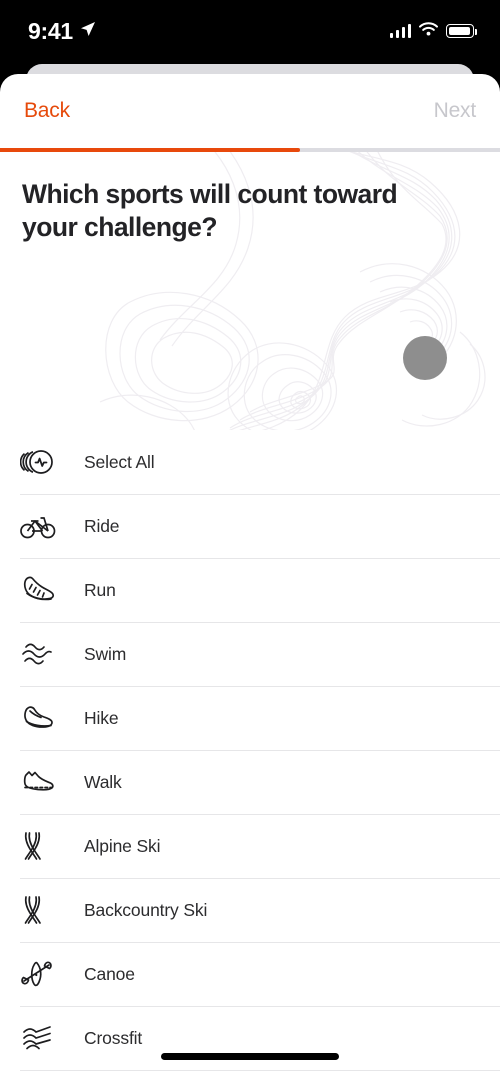 The image size is (500, 1080). Describe the element at coordinates (42, 526) in the screenshot. I see `bike-icon` at that location.